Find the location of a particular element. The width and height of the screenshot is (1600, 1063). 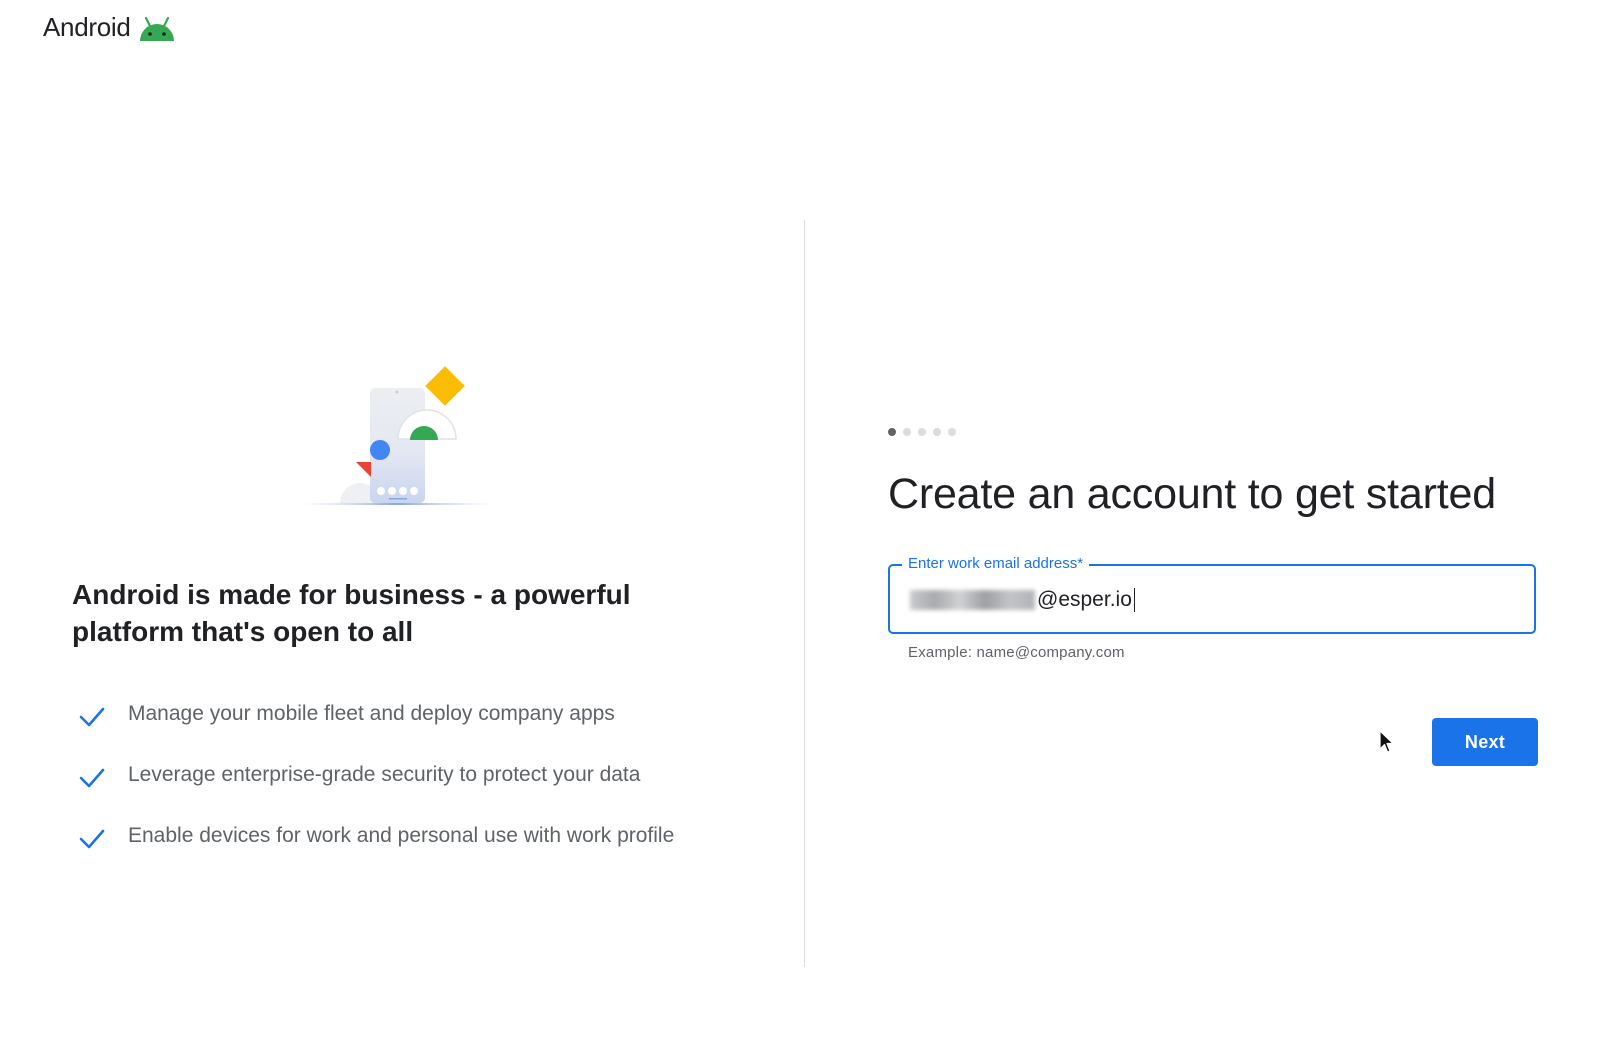

email-domain-text: @esper.io is located at coordinates (1084, 599).